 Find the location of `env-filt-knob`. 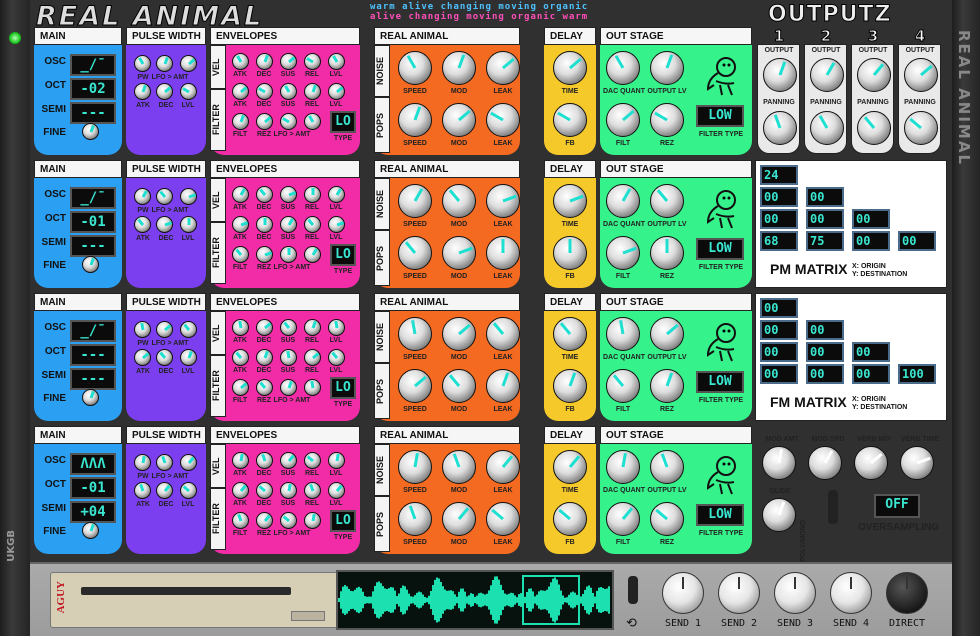

env-filt-knob is located at coordinates (240, 121).